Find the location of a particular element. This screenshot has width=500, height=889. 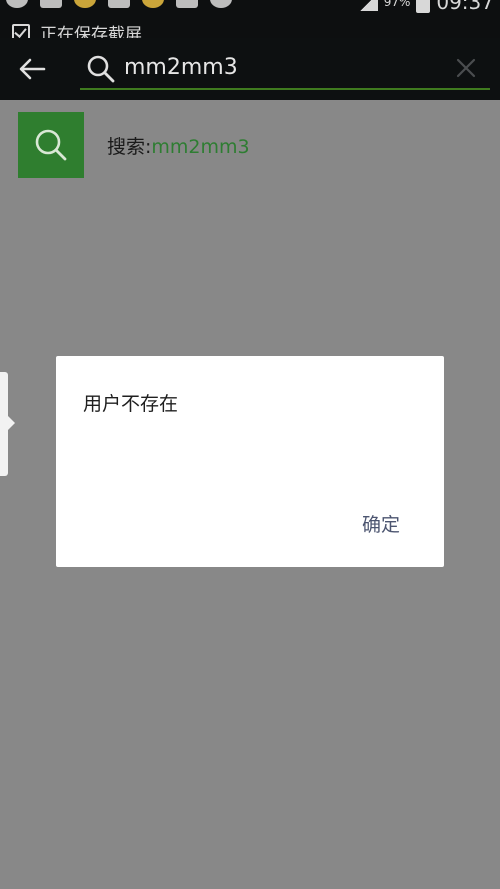

result-search-icon is located at coordinates (51, 145).